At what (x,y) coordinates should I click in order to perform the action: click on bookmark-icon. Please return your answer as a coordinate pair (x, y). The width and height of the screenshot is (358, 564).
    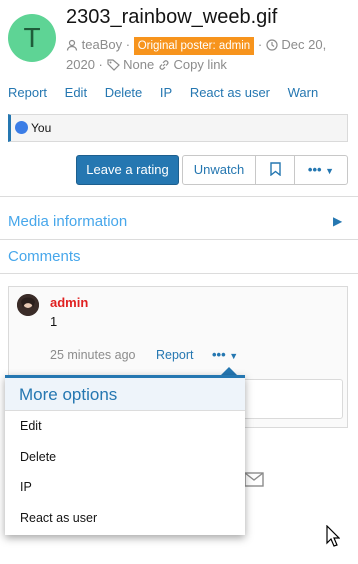
    Looking at the image, I should click on (275, 169).